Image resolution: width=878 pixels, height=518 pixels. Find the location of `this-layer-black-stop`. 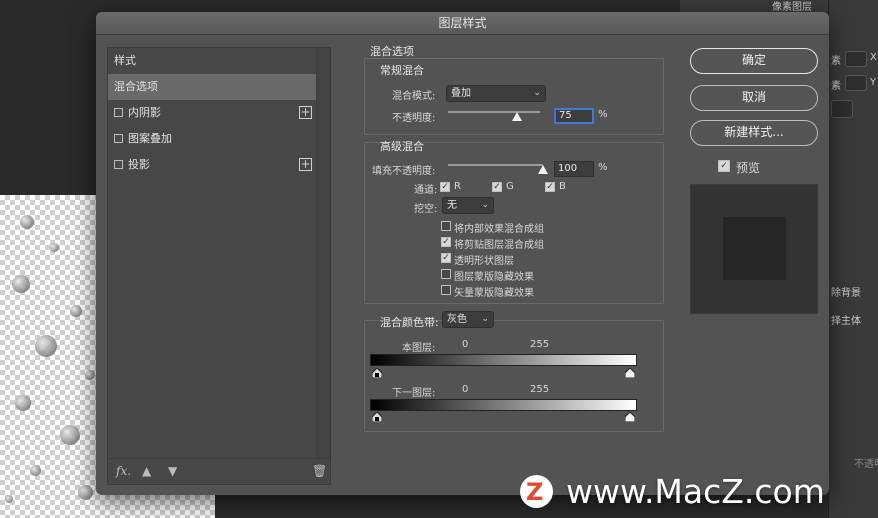

this-layer-black-stop is located at coordinates (377, 373).